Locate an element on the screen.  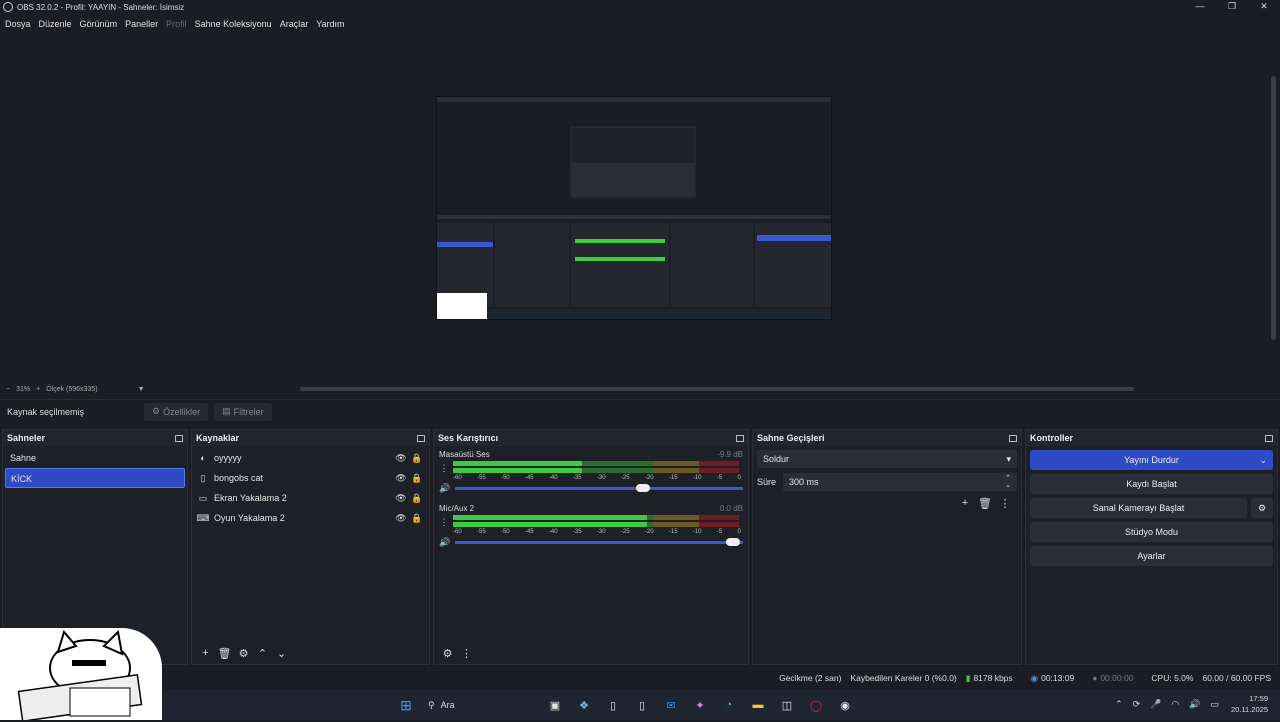
windows-start-icon: ⊞ is located at coordinates (406, 705).